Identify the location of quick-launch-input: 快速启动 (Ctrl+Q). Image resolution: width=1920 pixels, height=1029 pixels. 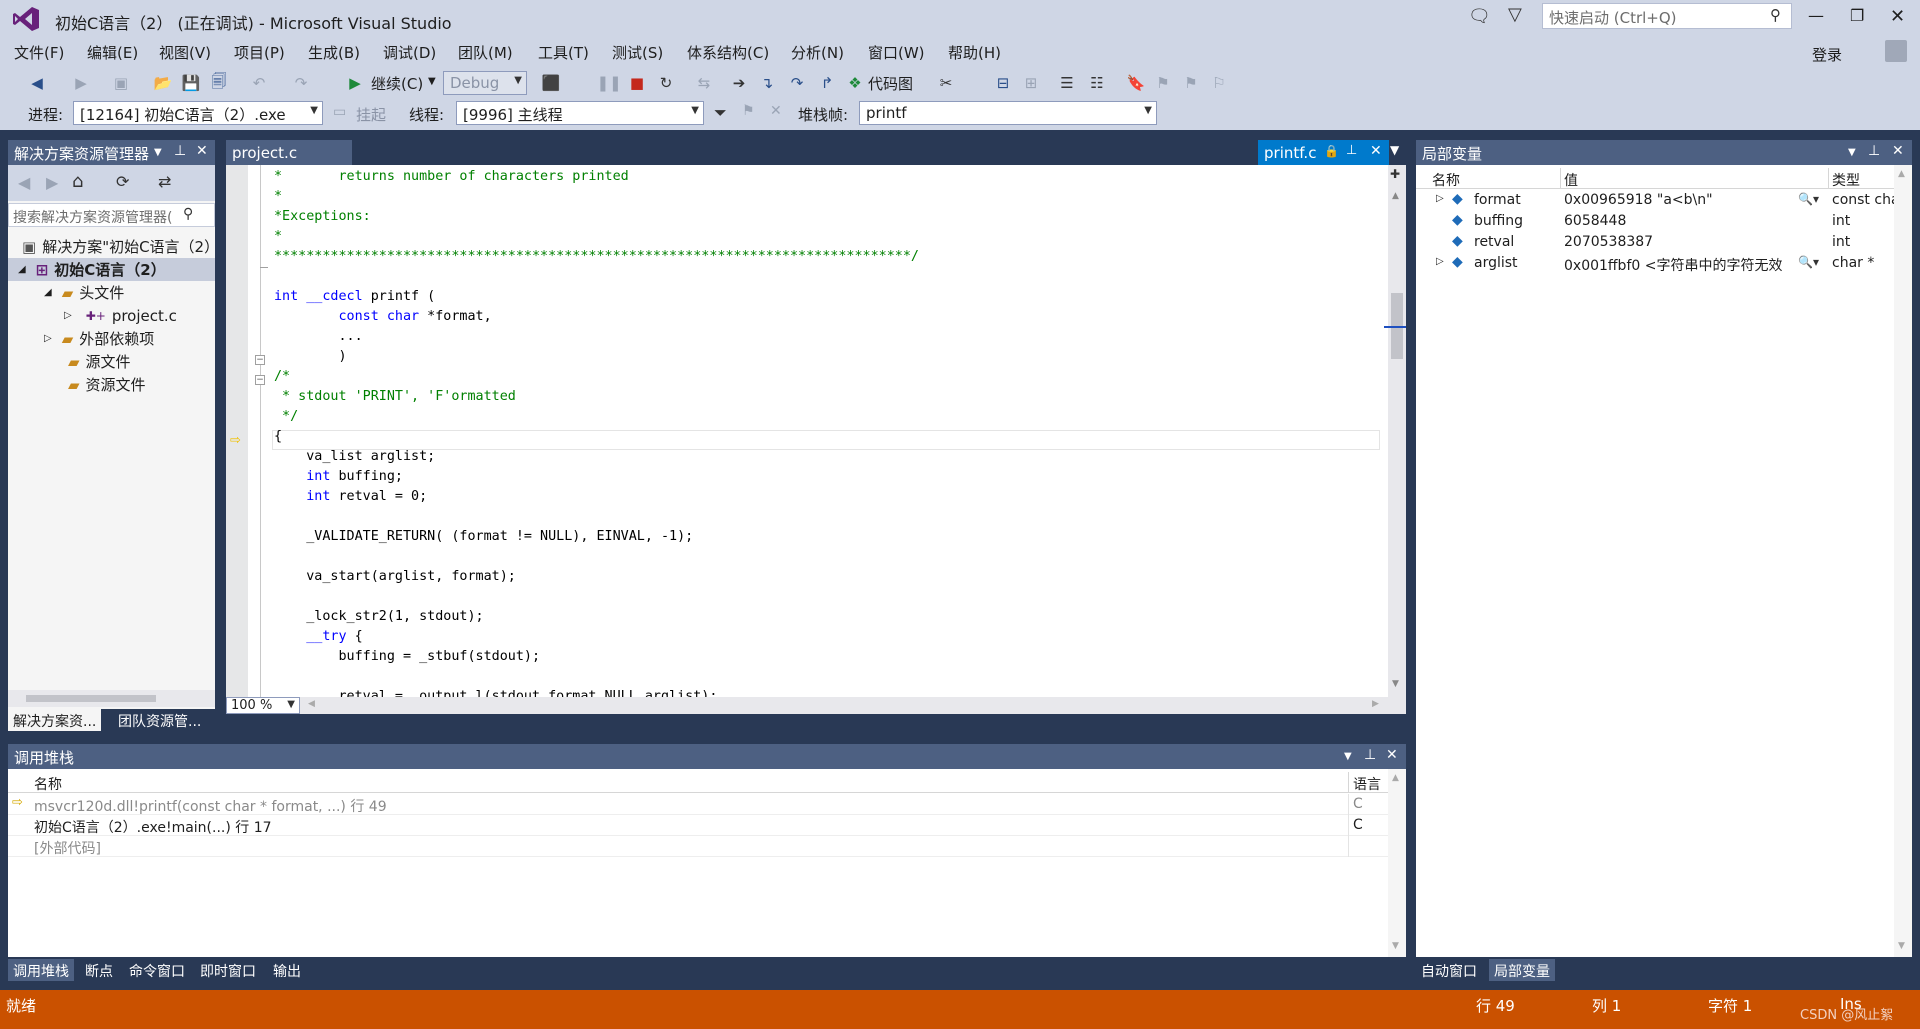
(1667, 16).